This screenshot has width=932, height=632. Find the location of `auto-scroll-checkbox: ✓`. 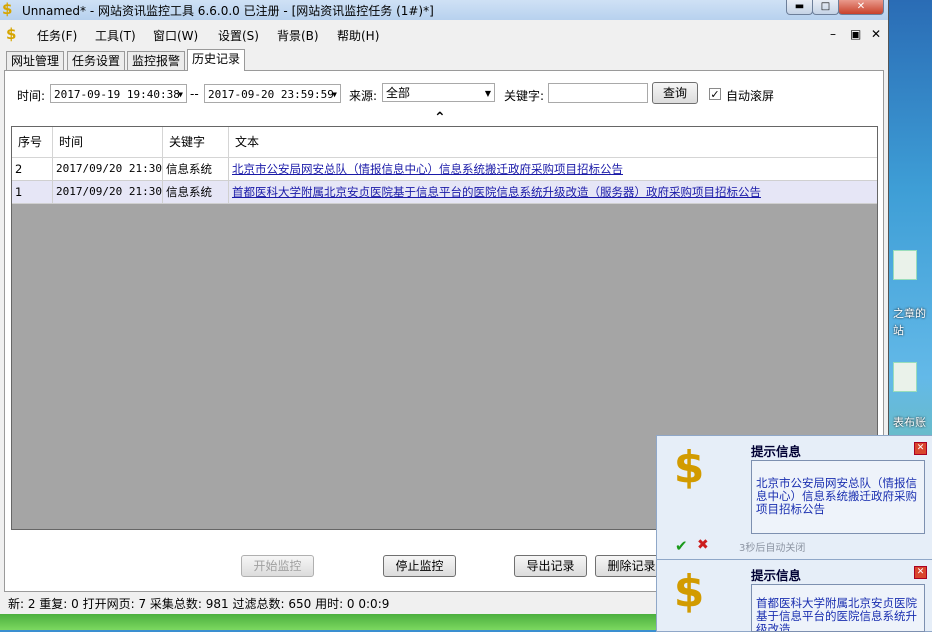

auto-scroll-checkbox: ✓ is located at coordinates (715, 94).